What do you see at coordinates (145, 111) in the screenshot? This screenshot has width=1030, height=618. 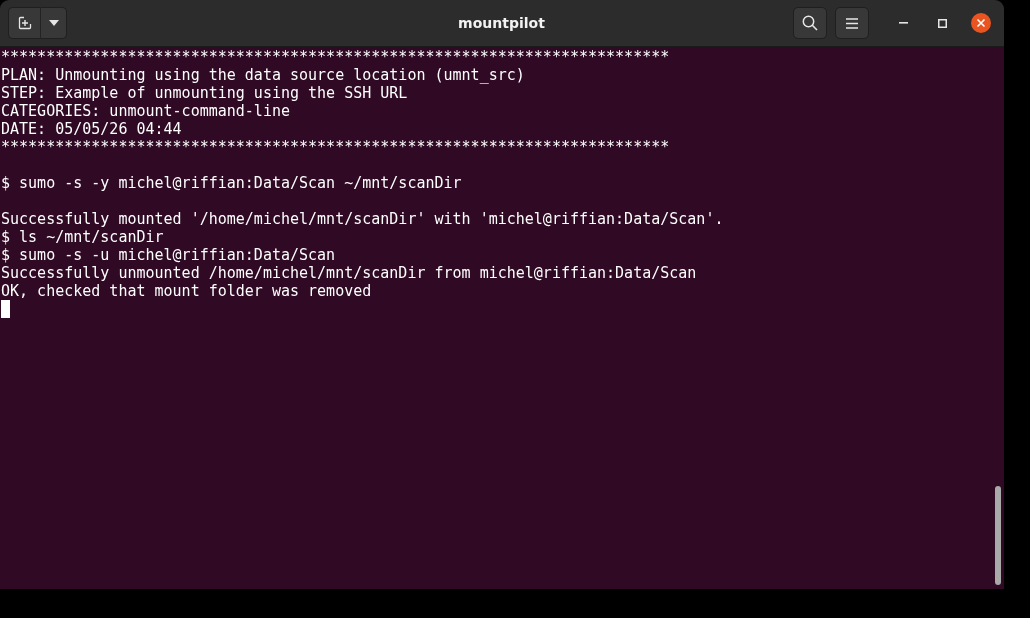 I see `terminal-line: CATEGORIES: unmount-command-line` at bounding box center [145, 111].